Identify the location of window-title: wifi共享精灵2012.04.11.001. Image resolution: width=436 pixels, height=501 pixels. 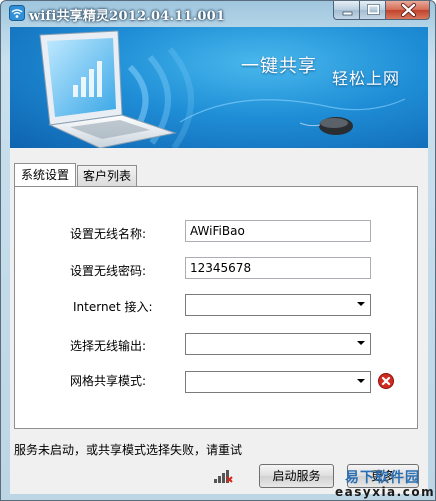
(127, 16).